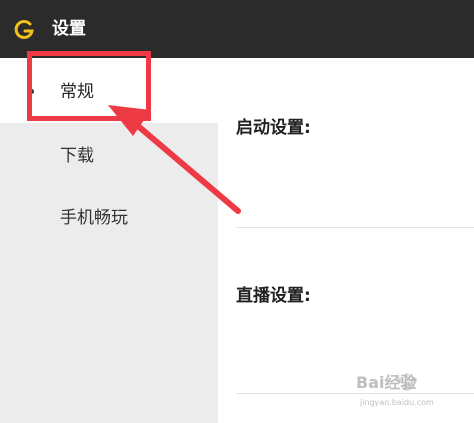 Image resolution: width=474 pixels, height=423 pixels. I want to click on g-logo-icon, so click(24, 29).